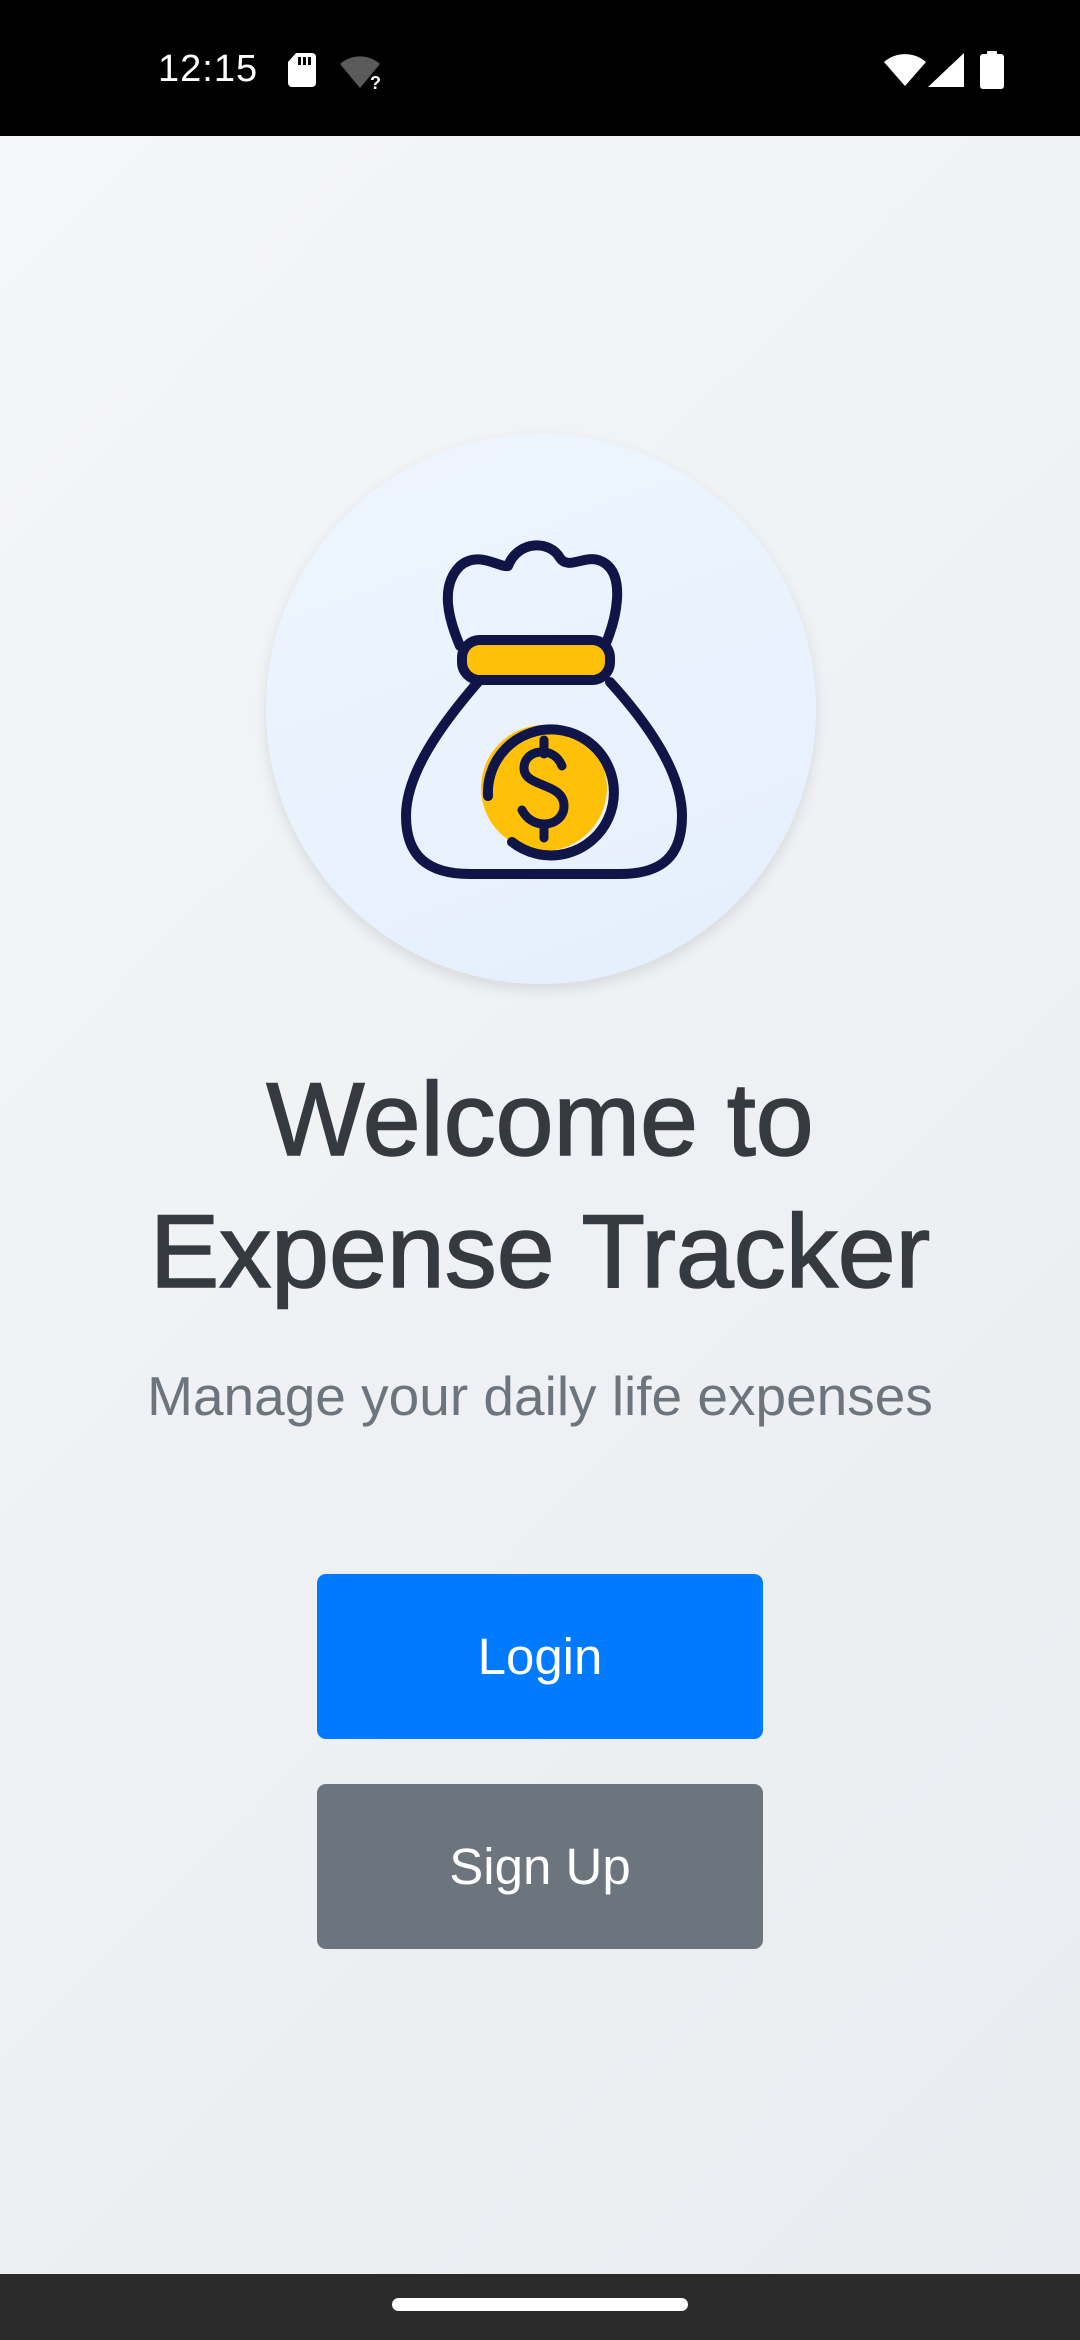  Describe the element at coordinates (208, 69) in the screenshot. I see `status-time: 12:15` at that location.